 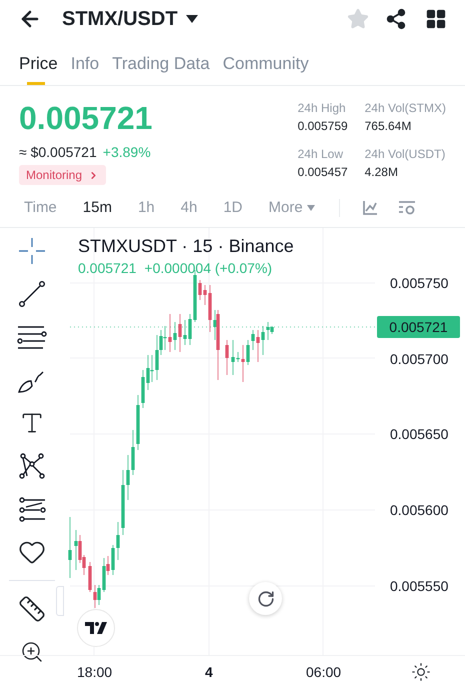 I want to click on logo-icon, so click(x=96, y=628).